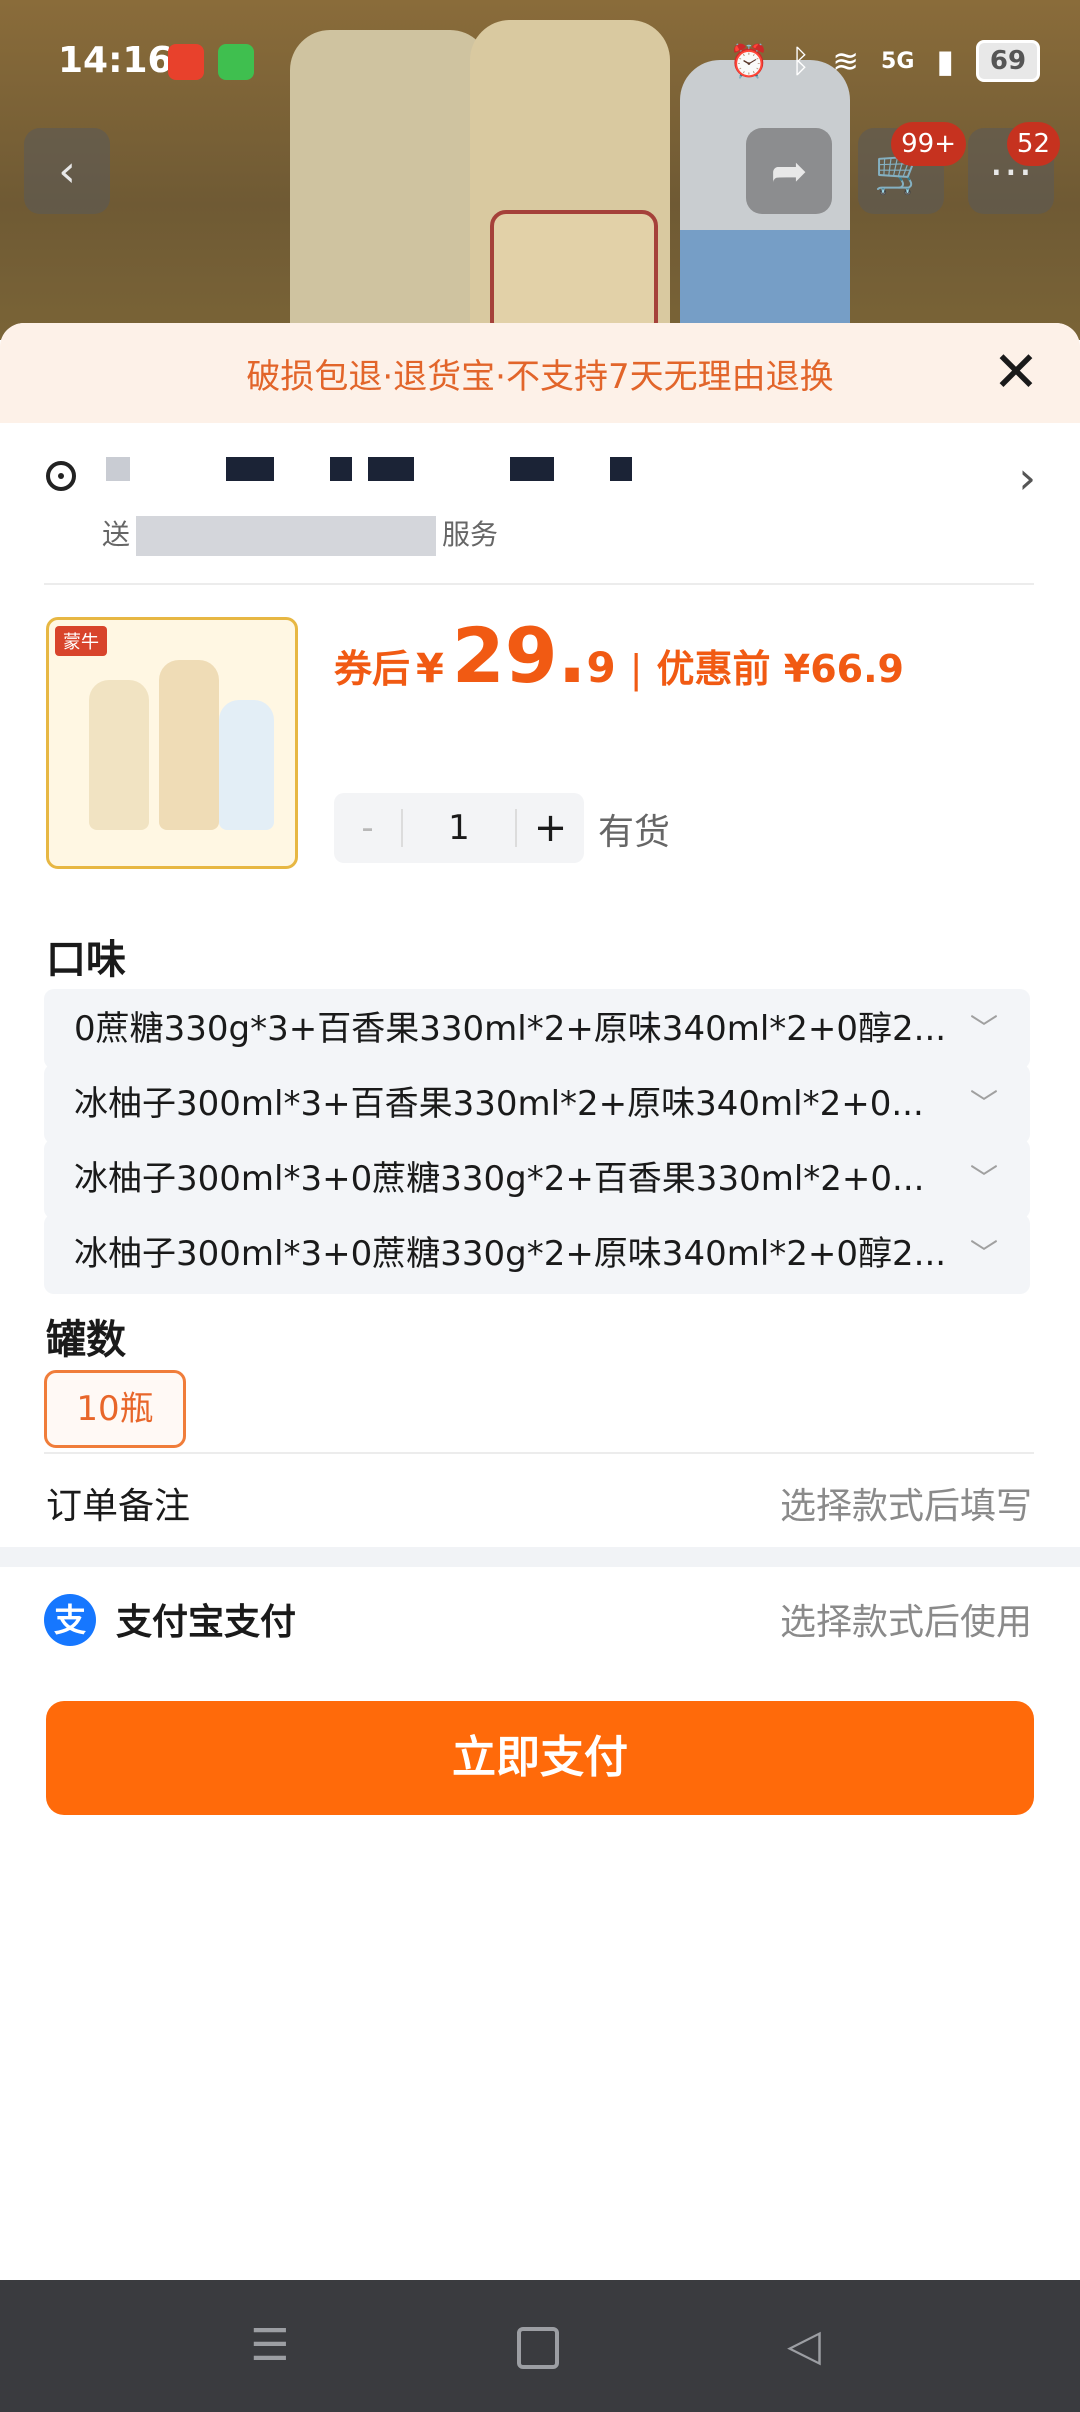  What do you see at coordinates (912, 168) in the screenshot?
I see `cart-button: 🛒 99+` at bounding box center [912, 168].